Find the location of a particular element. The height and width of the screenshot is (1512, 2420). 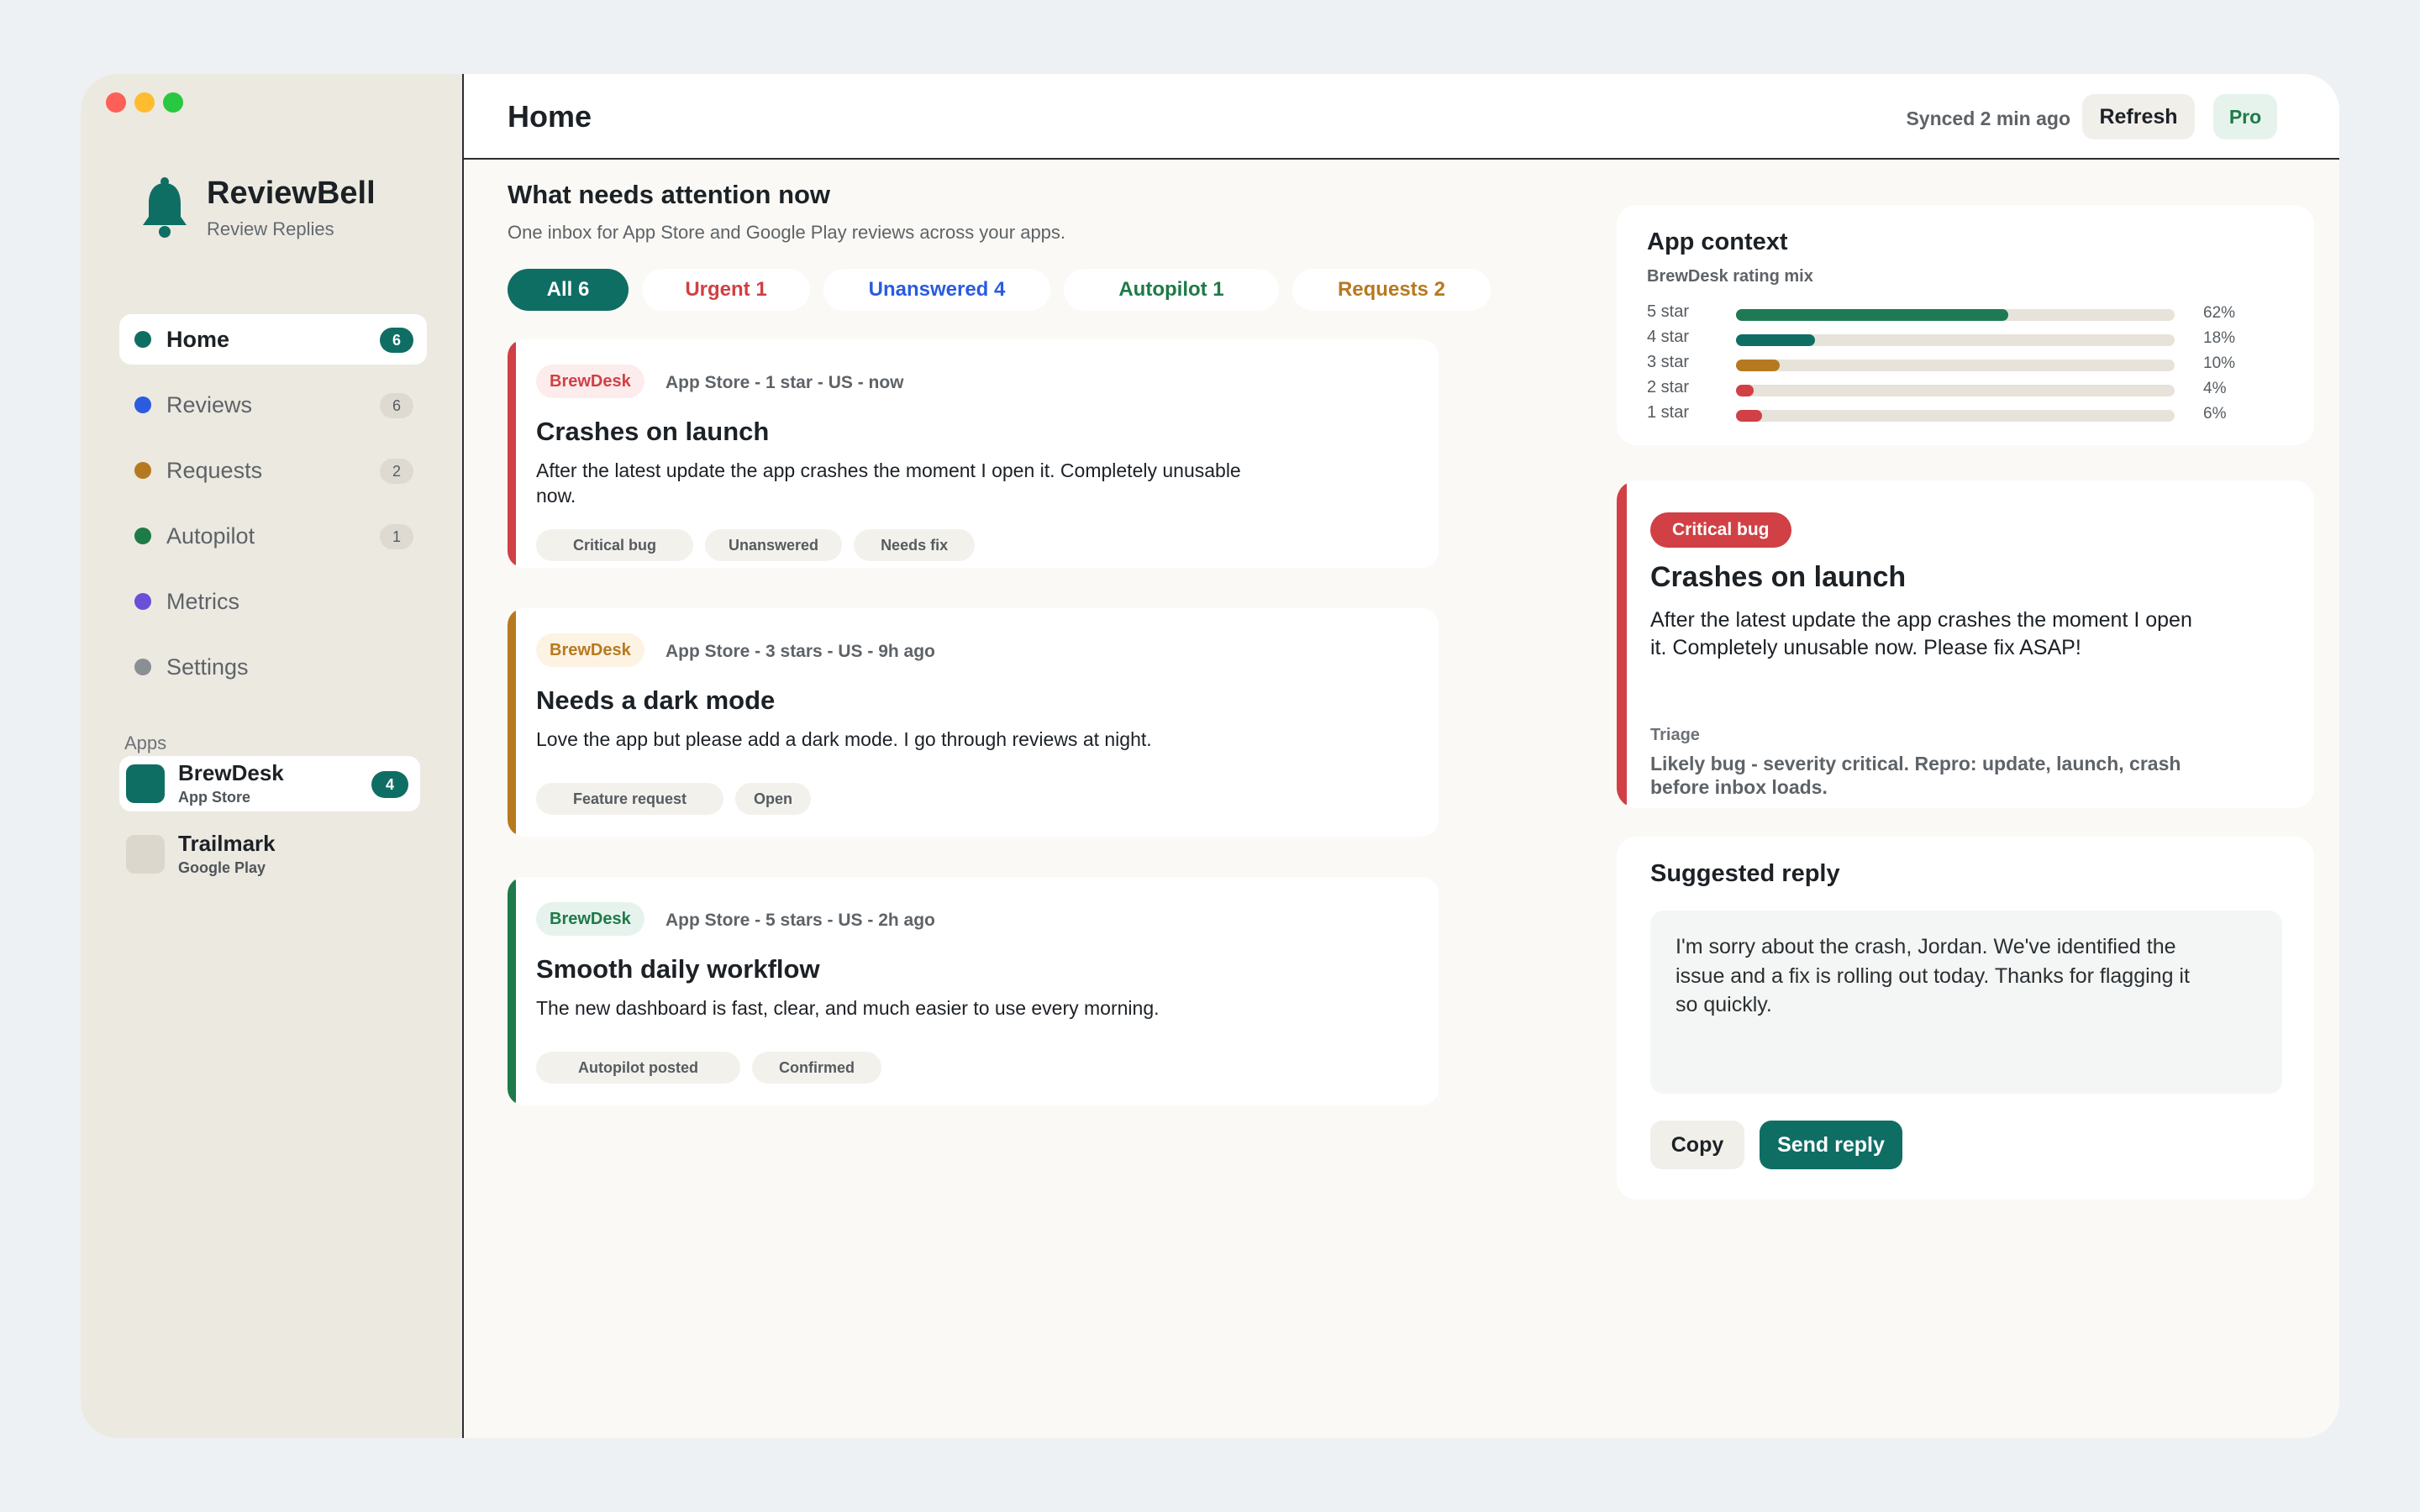

rating-row: 1 star 6% is located at coordinates (1967, 414).